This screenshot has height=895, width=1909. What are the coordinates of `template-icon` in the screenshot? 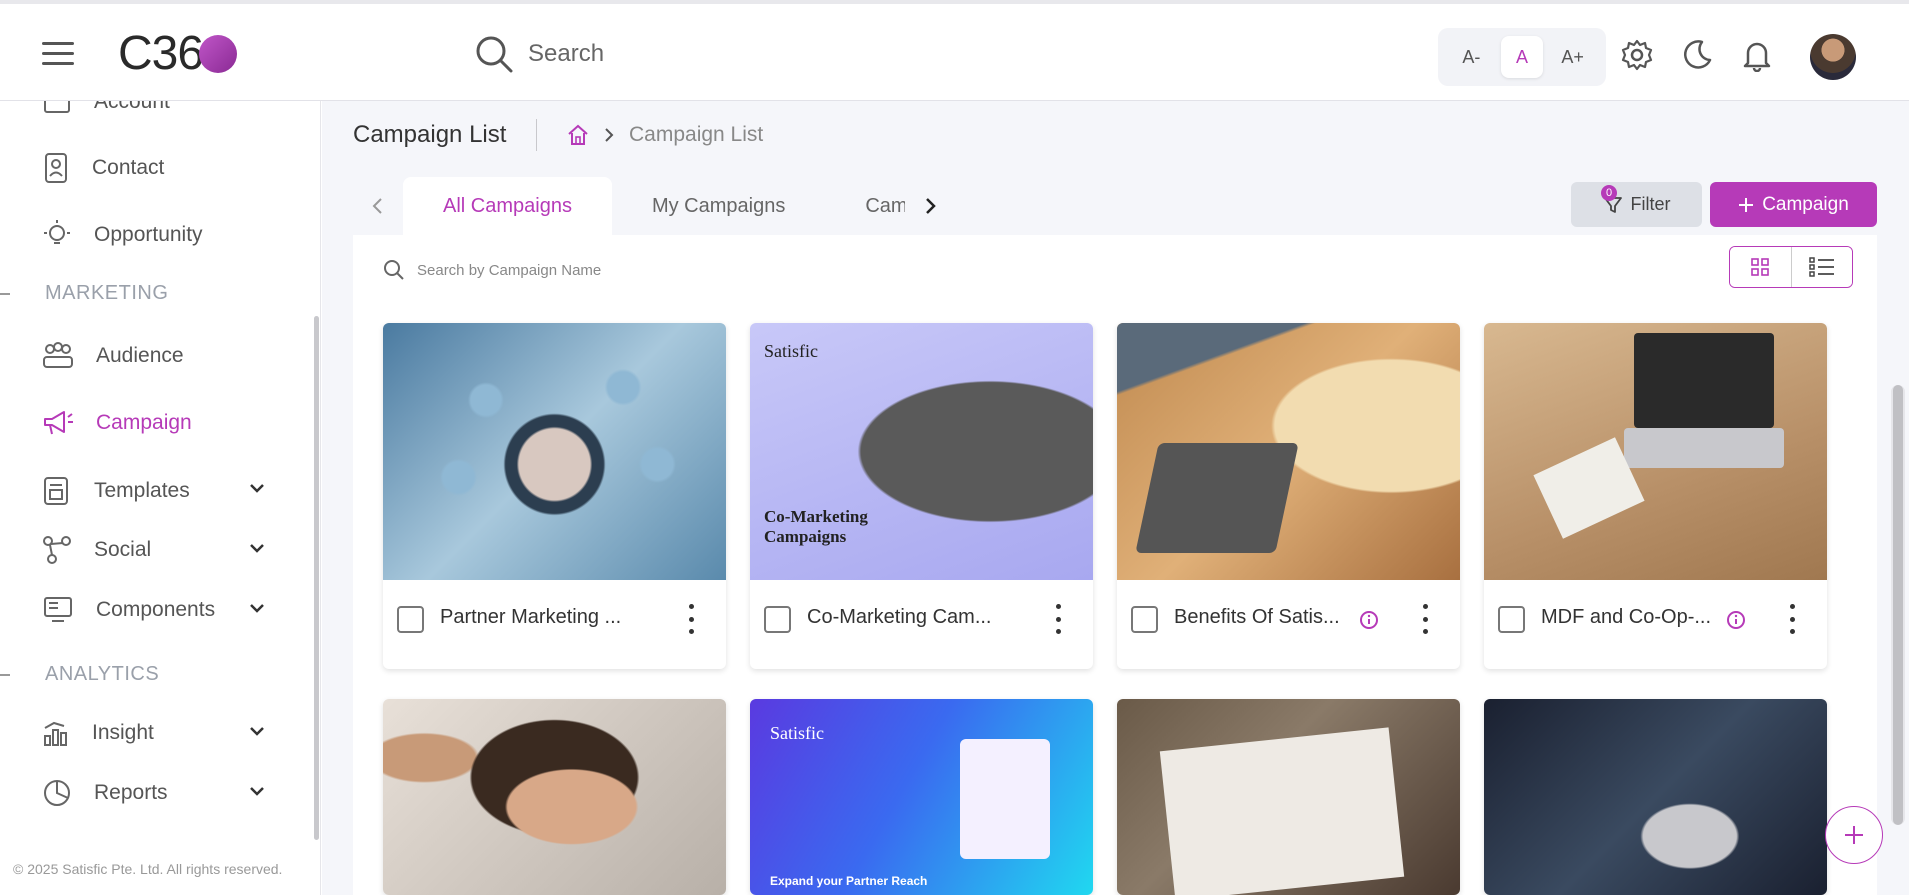 It's located at (56, 491).